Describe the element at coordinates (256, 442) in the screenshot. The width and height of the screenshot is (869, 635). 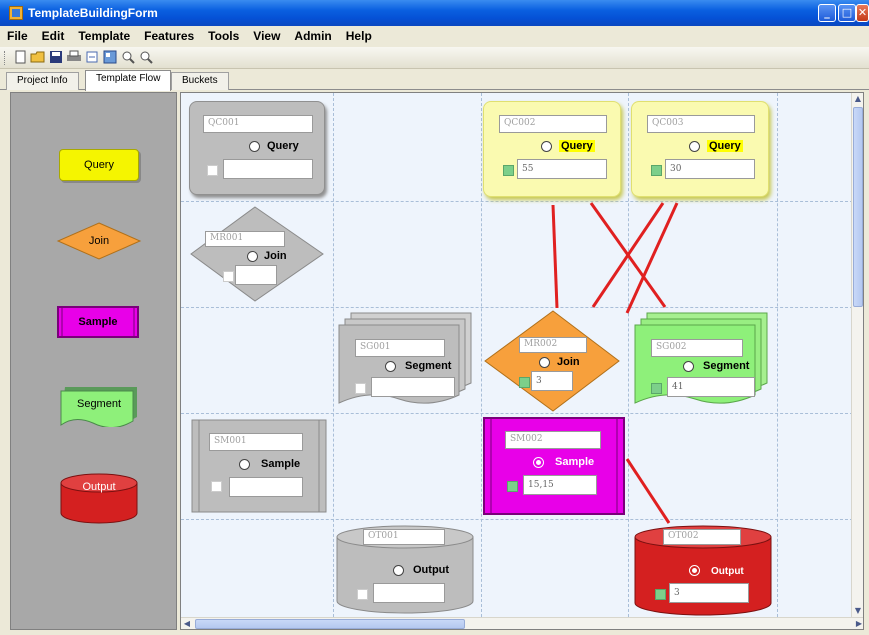
I see `node-name-field: SM001` at that location.